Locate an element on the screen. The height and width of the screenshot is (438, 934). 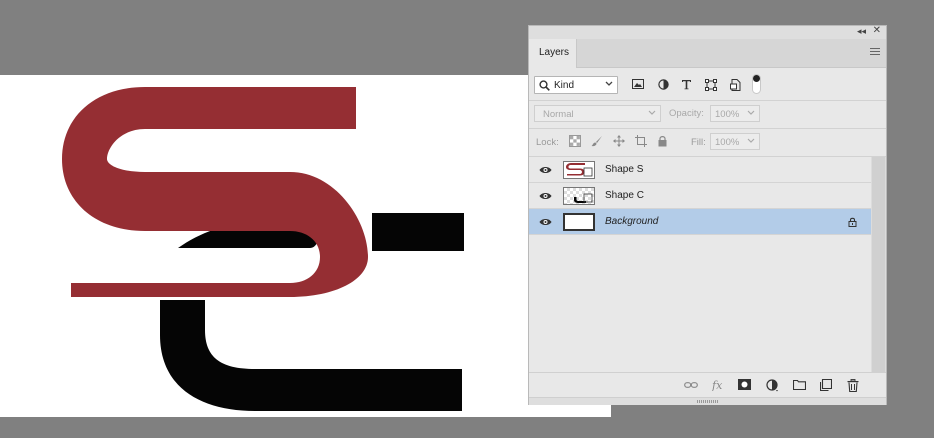
new-group-icon is located at coordinates (799, 384).